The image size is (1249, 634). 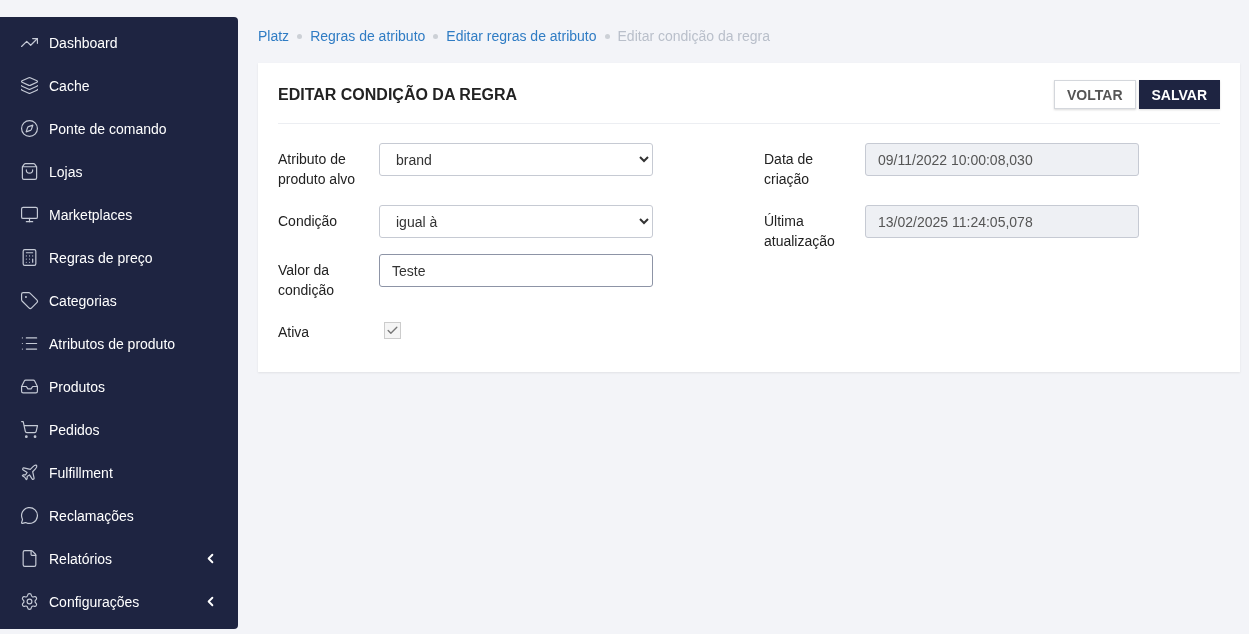 I want to click on field-label: Atributo de produto alvo, so click(x=317, y=169).